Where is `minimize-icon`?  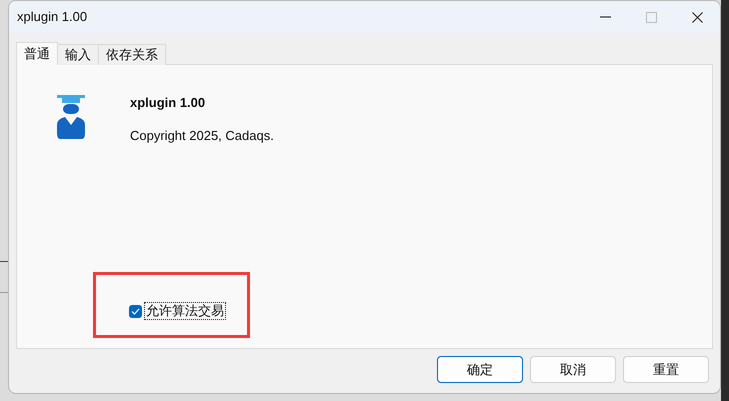 minimize-icon is located at coordinates (605, 17).